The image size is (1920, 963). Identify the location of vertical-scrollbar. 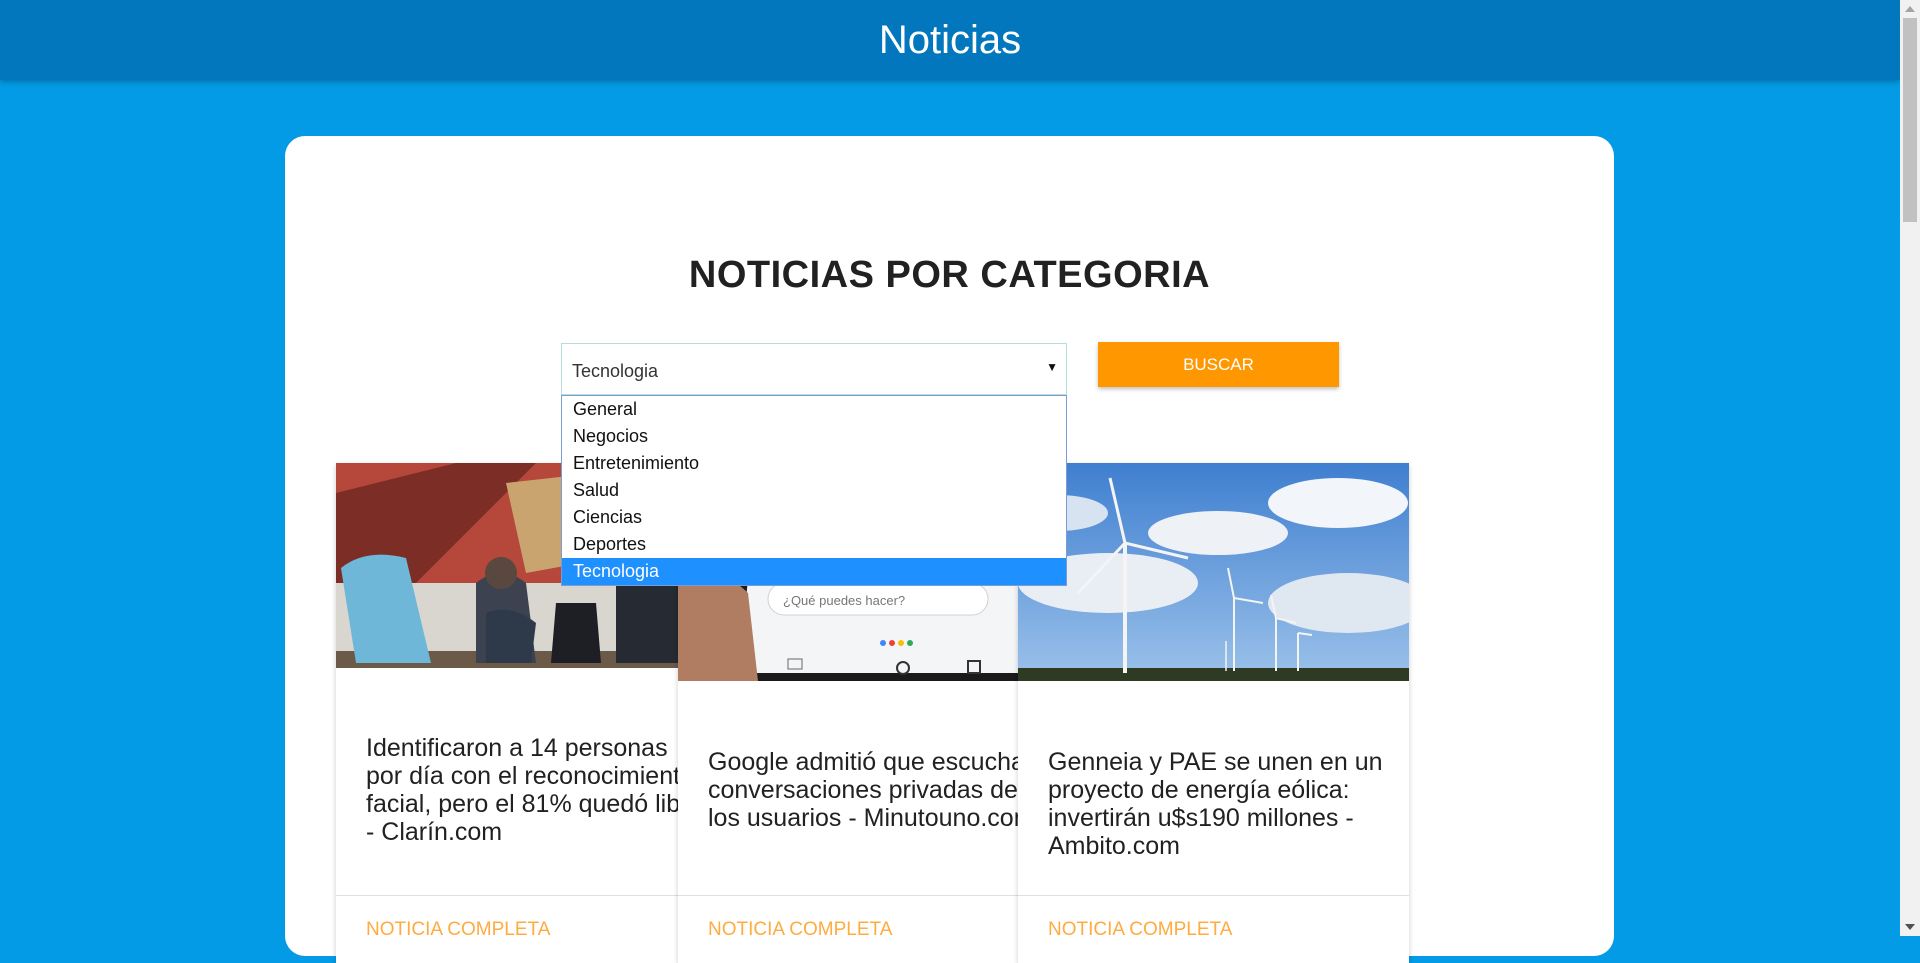
(1910, 468).